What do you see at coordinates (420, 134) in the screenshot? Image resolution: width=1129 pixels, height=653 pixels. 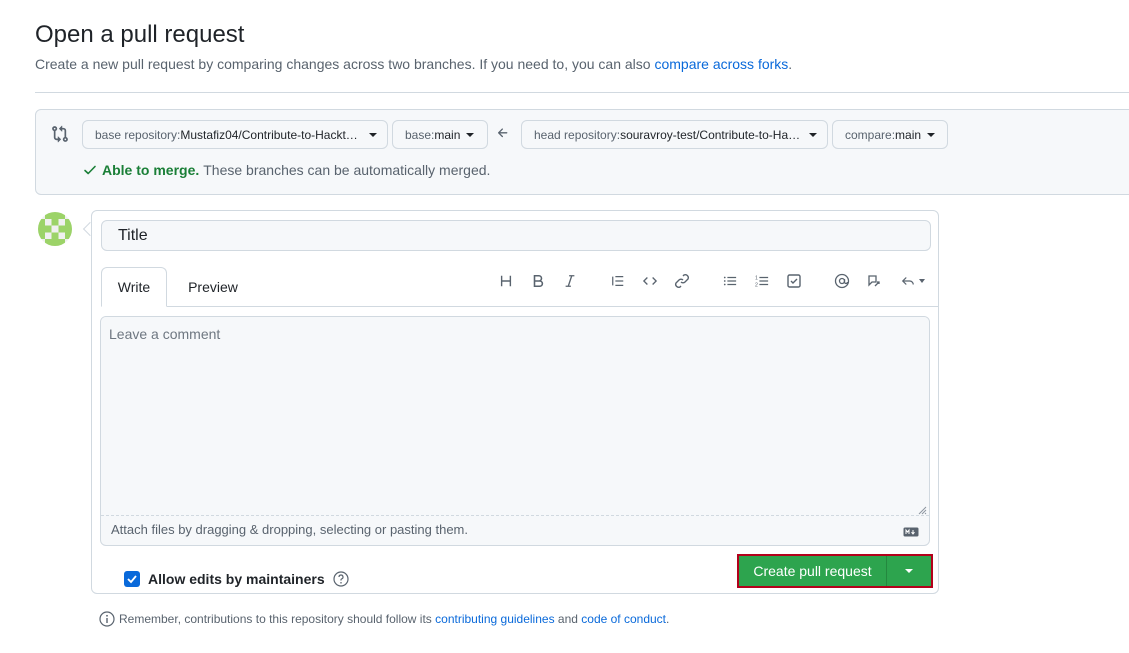 I see `base-branch-label: base:` at bounding box center [420, 134].